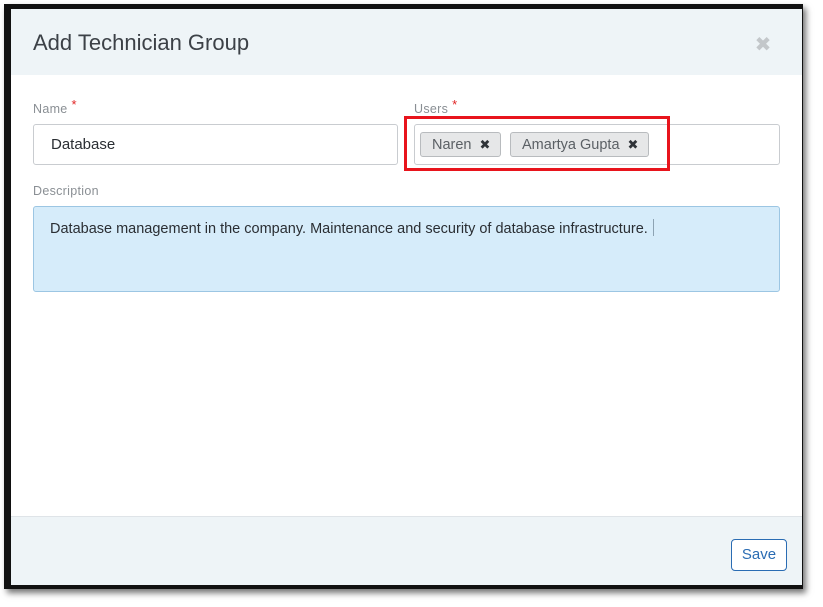 This screenshot has height=607, width=823. Describe the element at coordinates (763, 45) in the screenshot. I see `close-icon: ✖` at that location.